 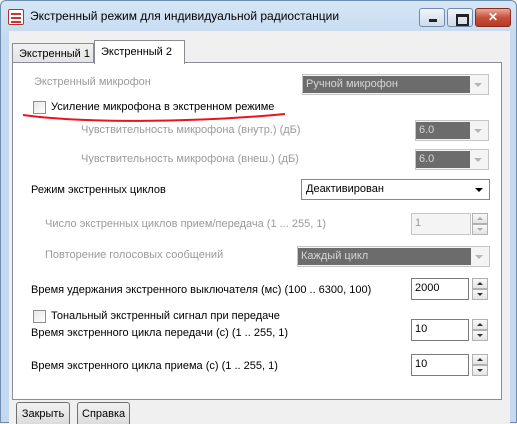 I want to click on sens-ext-value: 6.0, so click(x=443, y=159).